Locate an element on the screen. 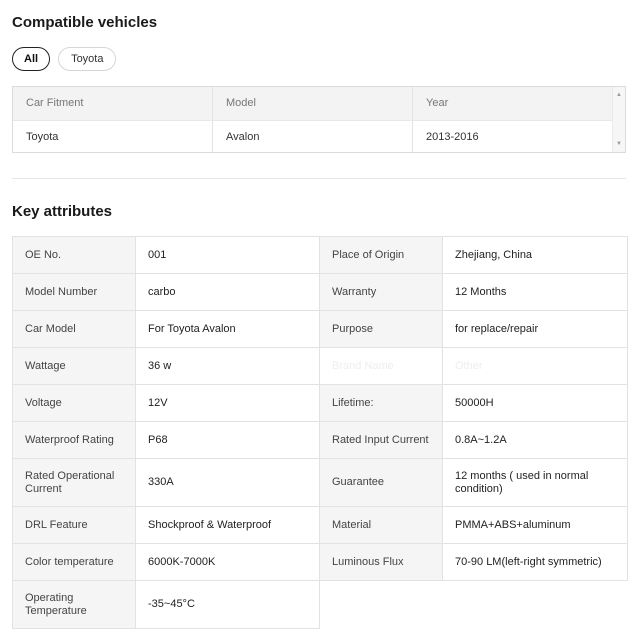 The width and height of the screenshot is (640, 640). attribute-value: For Toyota Avalon is located at coordinates (227, 329).